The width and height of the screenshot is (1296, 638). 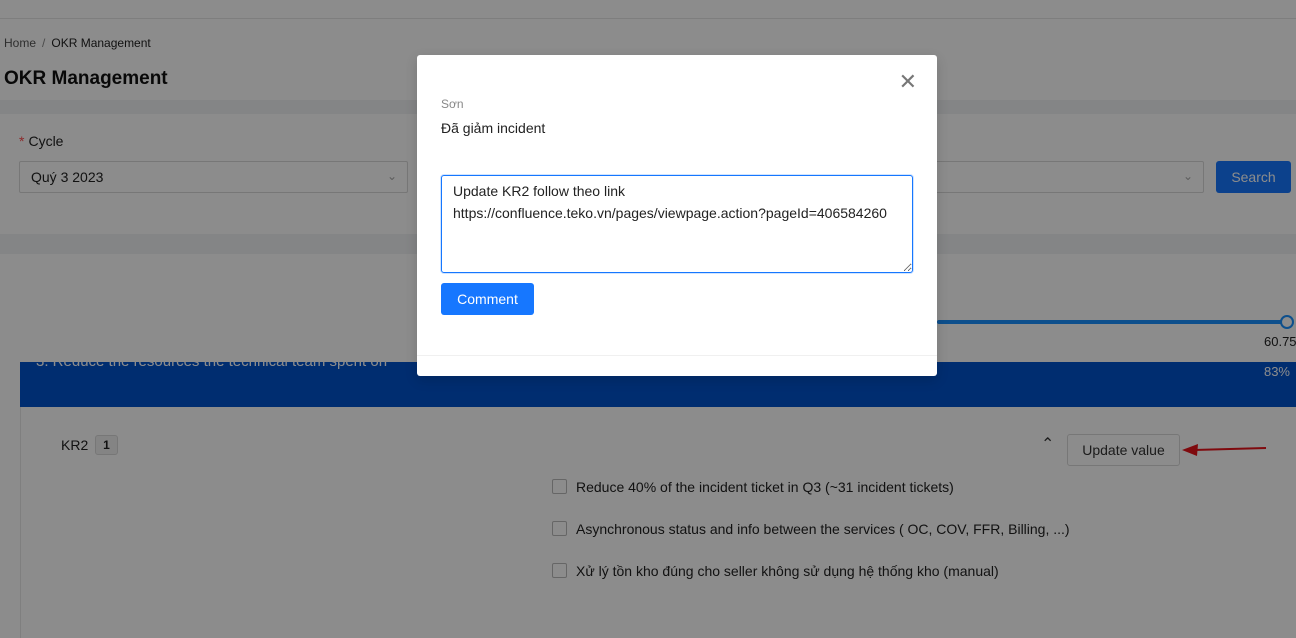 I want to click on modal-footer-divider, so click(x=677, y=355).